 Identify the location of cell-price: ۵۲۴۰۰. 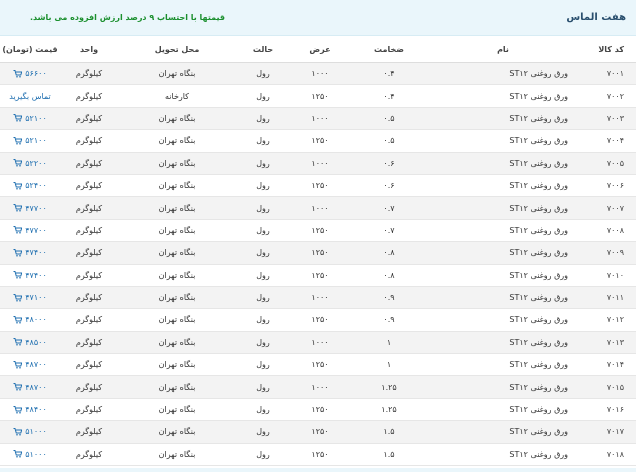
(30, 186).